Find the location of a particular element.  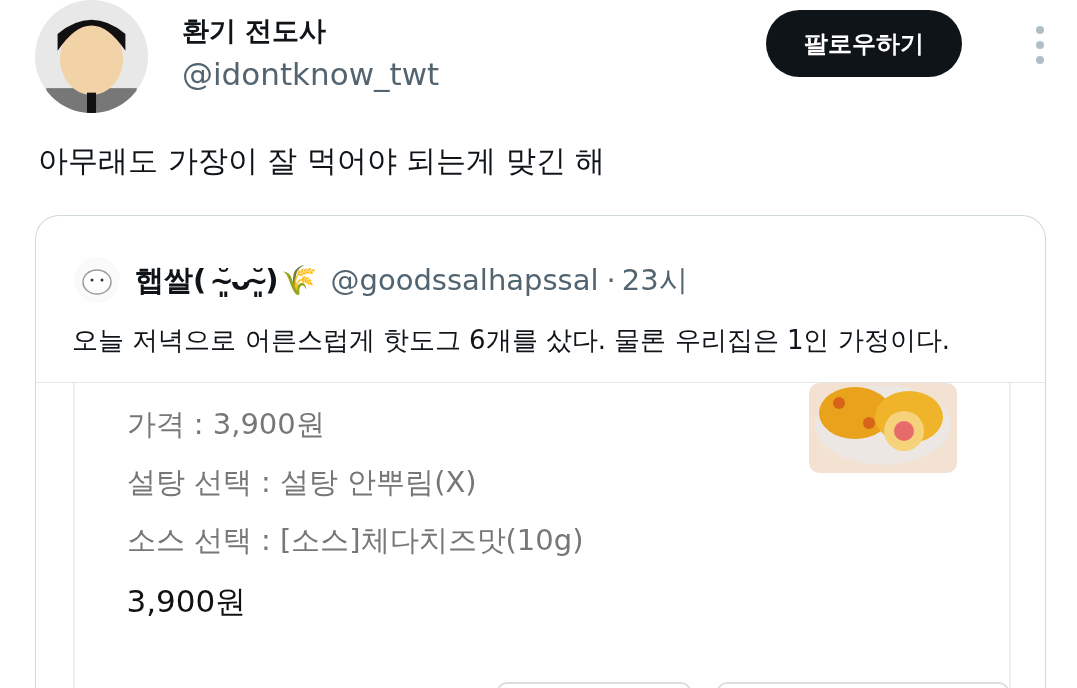

total-price: 3,900원 is located at coordinates (186, 601).